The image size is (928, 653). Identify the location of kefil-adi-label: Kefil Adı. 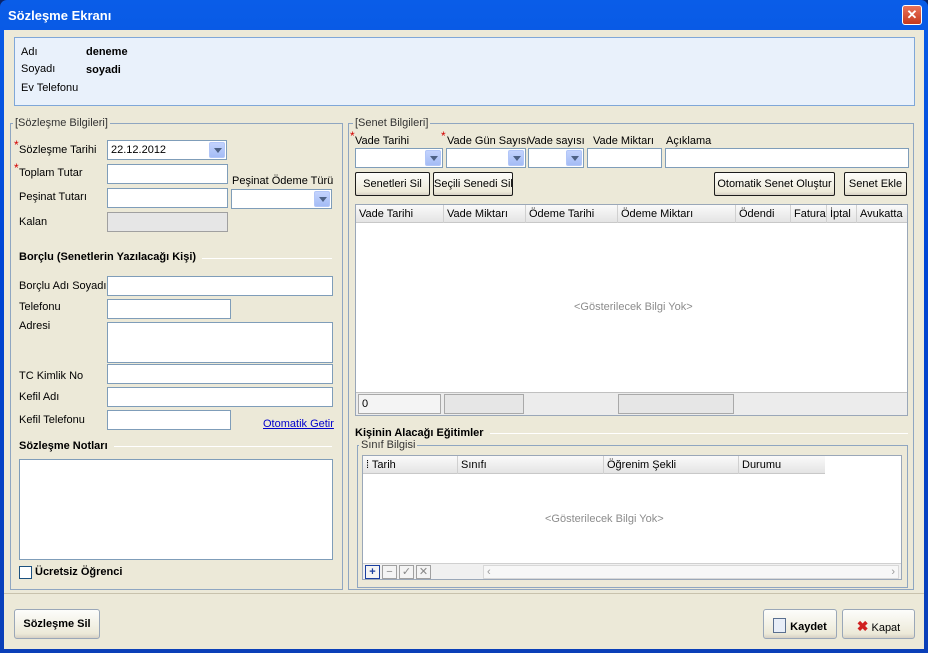
(39, 397).